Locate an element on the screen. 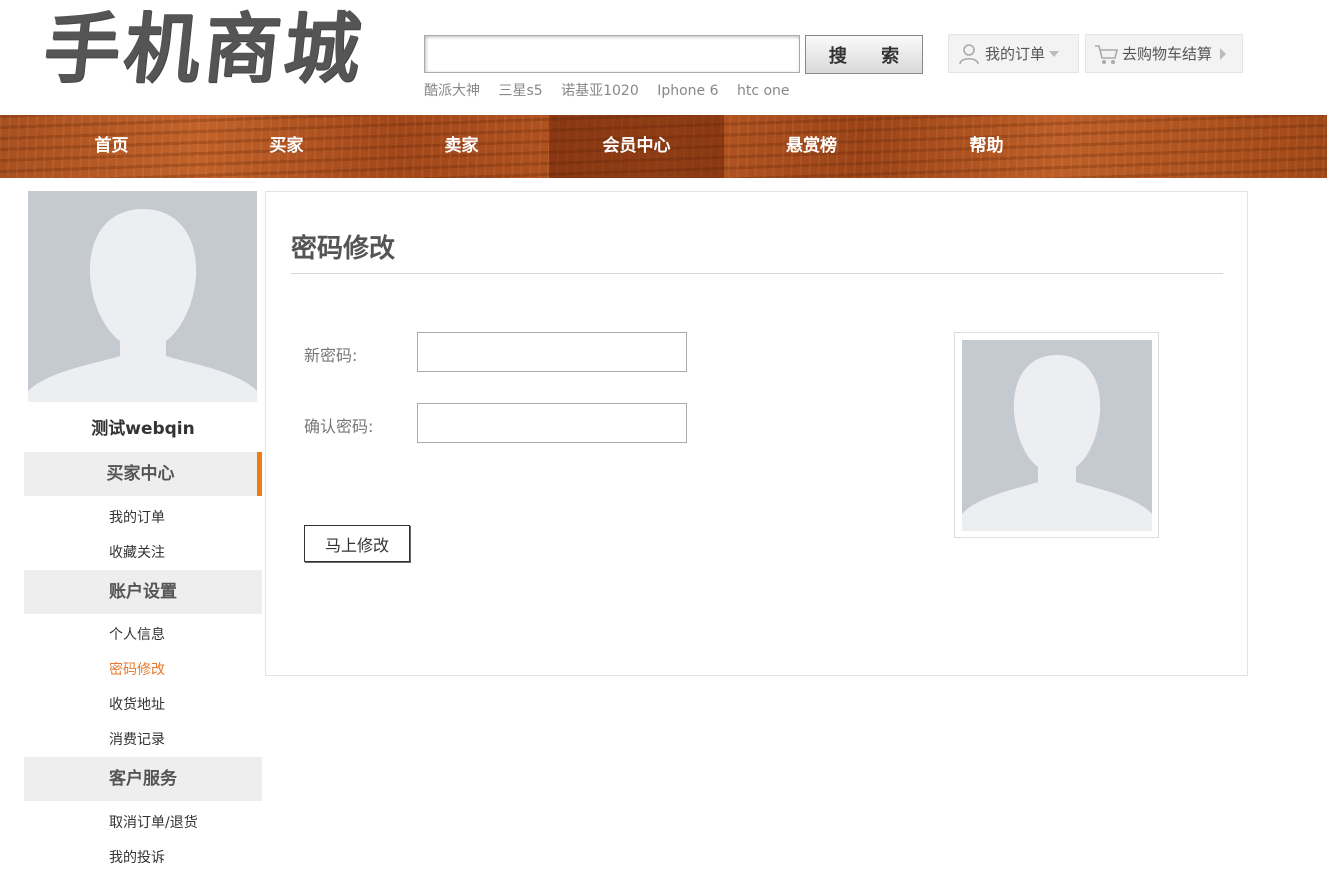 This screenshot has height=877, width=1327. nav-home: 首页 is located at coordinates (111, 146).